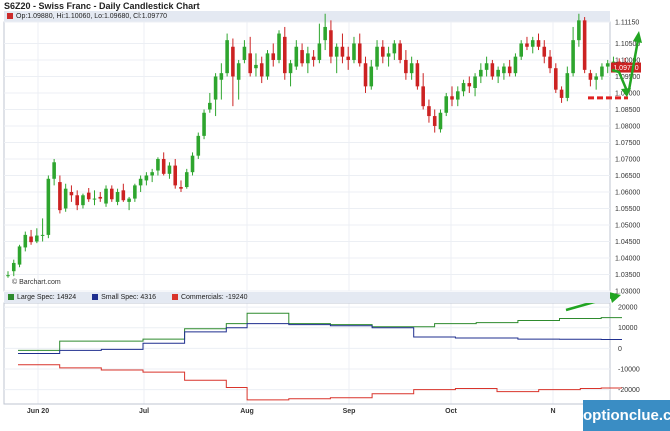 The height and width of the screenshot is (431, 670). What do you see at coordinates (627, 126) in the screenshot?
I see `price-y-tick-label: 1.08000` at bounding box center [627, 126].